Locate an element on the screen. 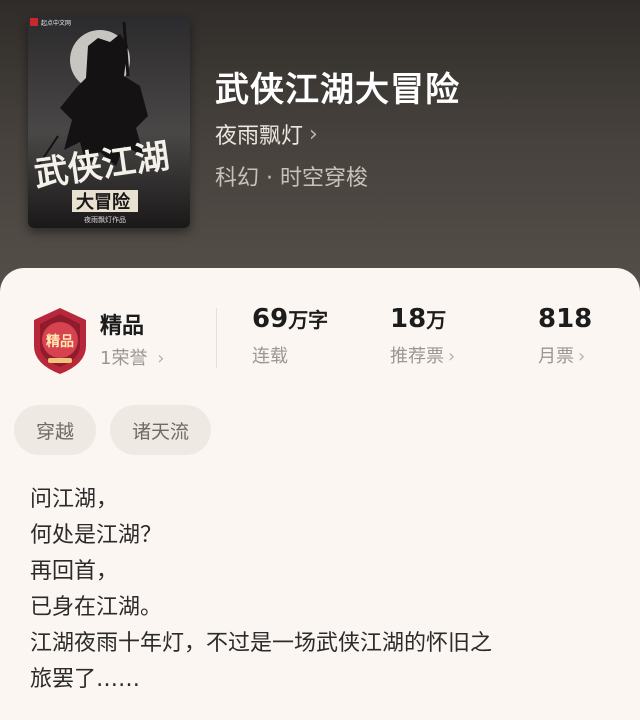  cover-art: 起点中文网 武侠江湖 大冒险 夜雨飘灯作品 is located at coordinates (109, 122).